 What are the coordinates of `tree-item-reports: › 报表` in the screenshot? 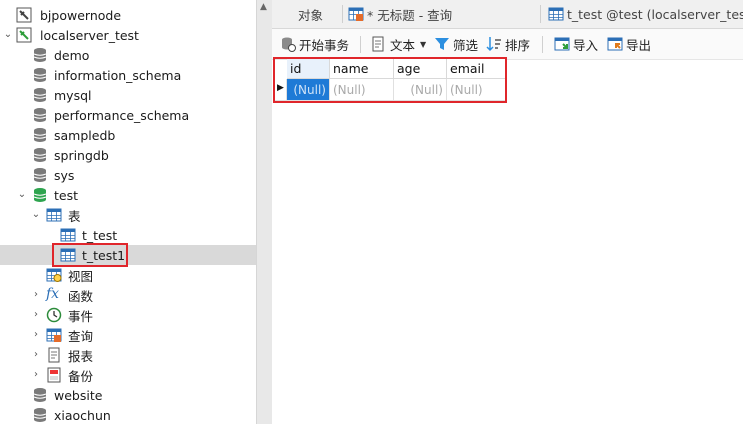 It's located at (128, 355).